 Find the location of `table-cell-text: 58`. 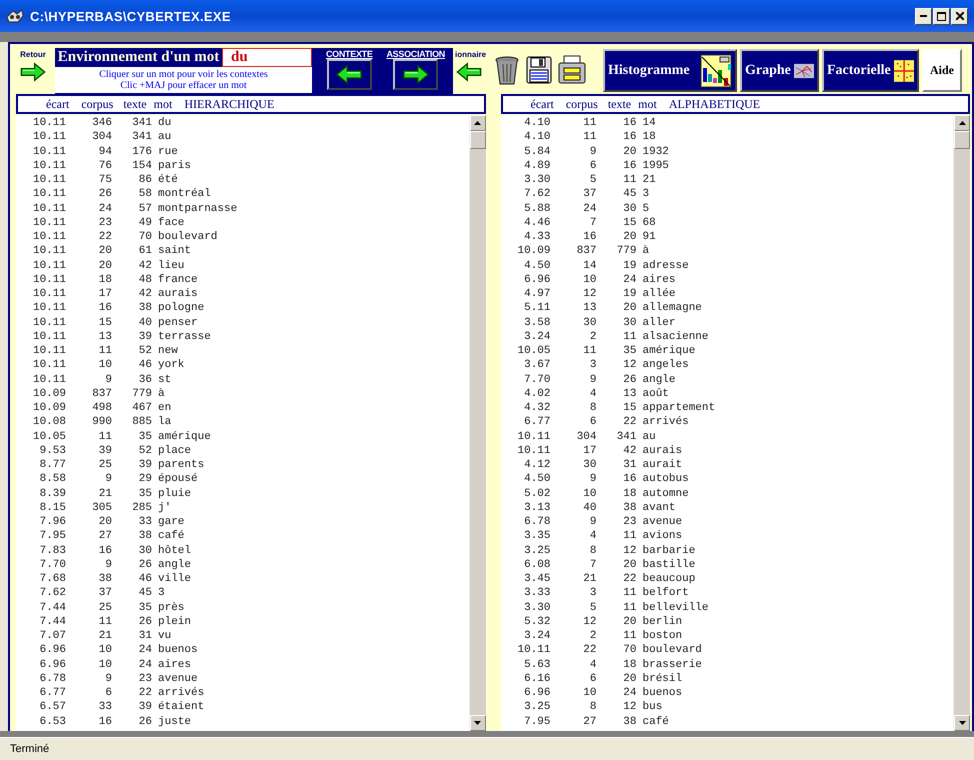

table-cell-text: 58 is located at coordinates (145, 194).